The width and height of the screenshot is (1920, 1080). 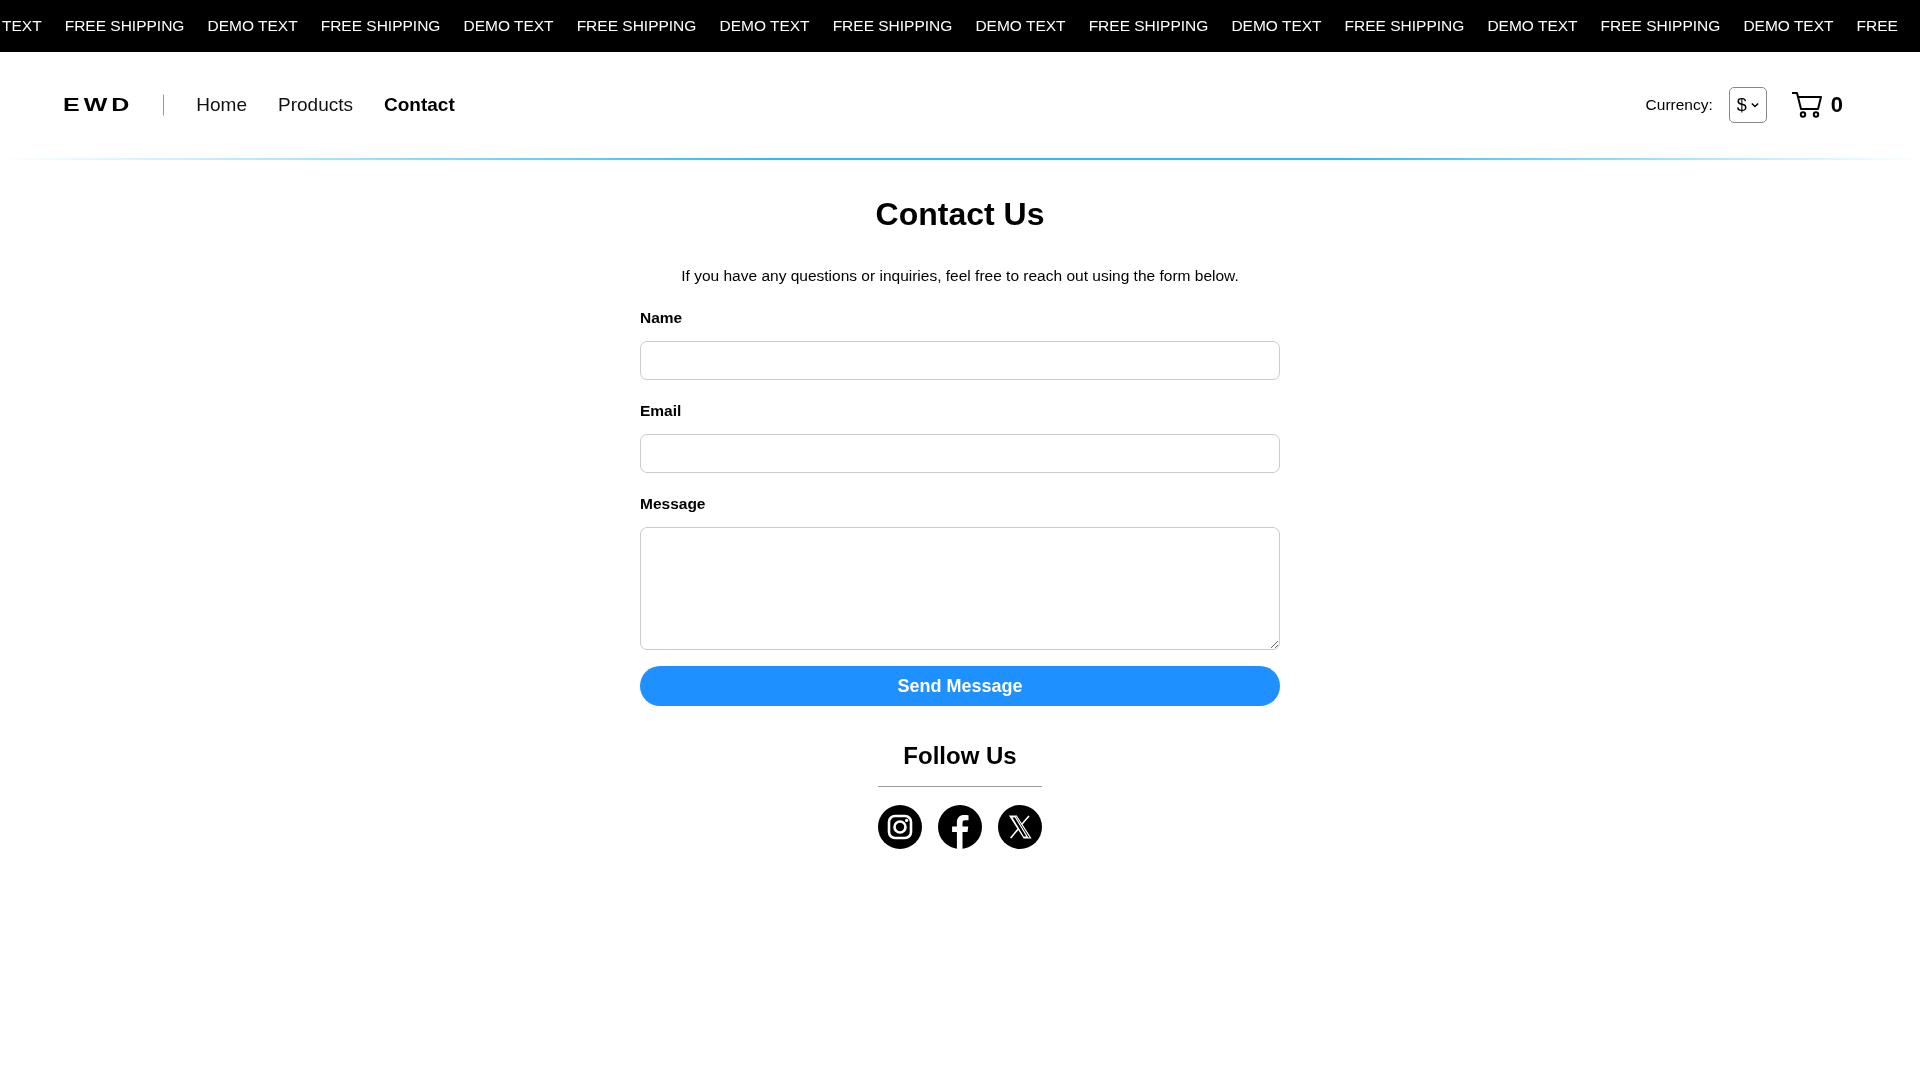 What do you see at coordinates (114, 105) in the screenshot?
I see `logo: EWD` at bounding box center [114, 105].